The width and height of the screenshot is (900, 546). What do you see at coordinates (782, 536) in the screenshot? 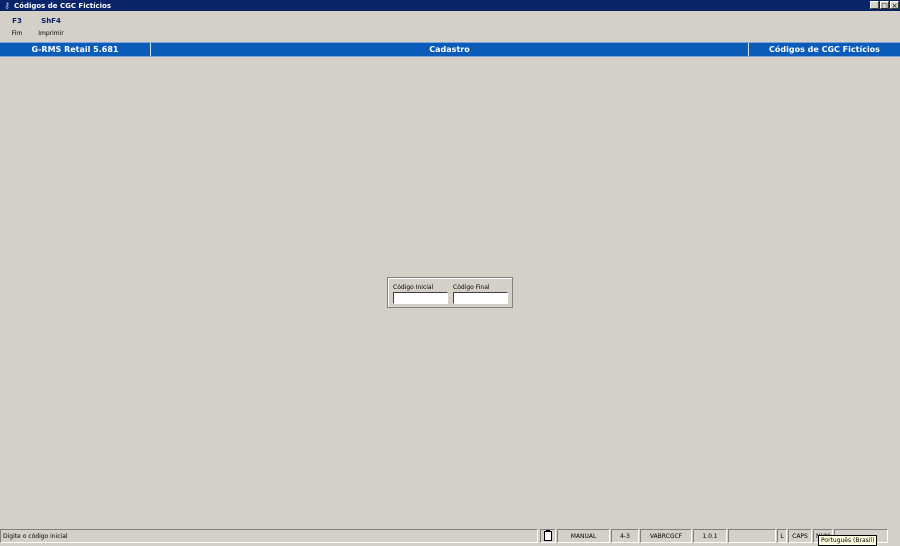
I see `l-indicator: L` at bounding box center [782, 536].